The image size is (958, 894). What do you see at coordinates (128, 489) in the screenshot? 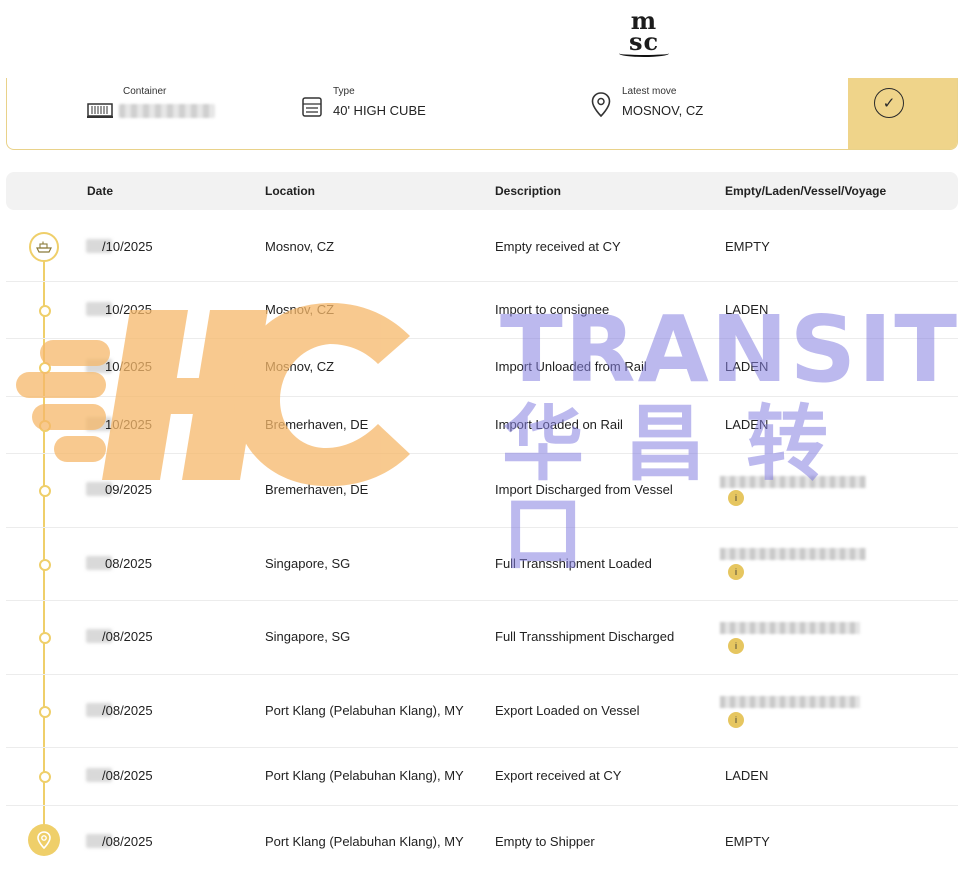
I see `row-date: 09/2025` at bounding box center [128, 489].